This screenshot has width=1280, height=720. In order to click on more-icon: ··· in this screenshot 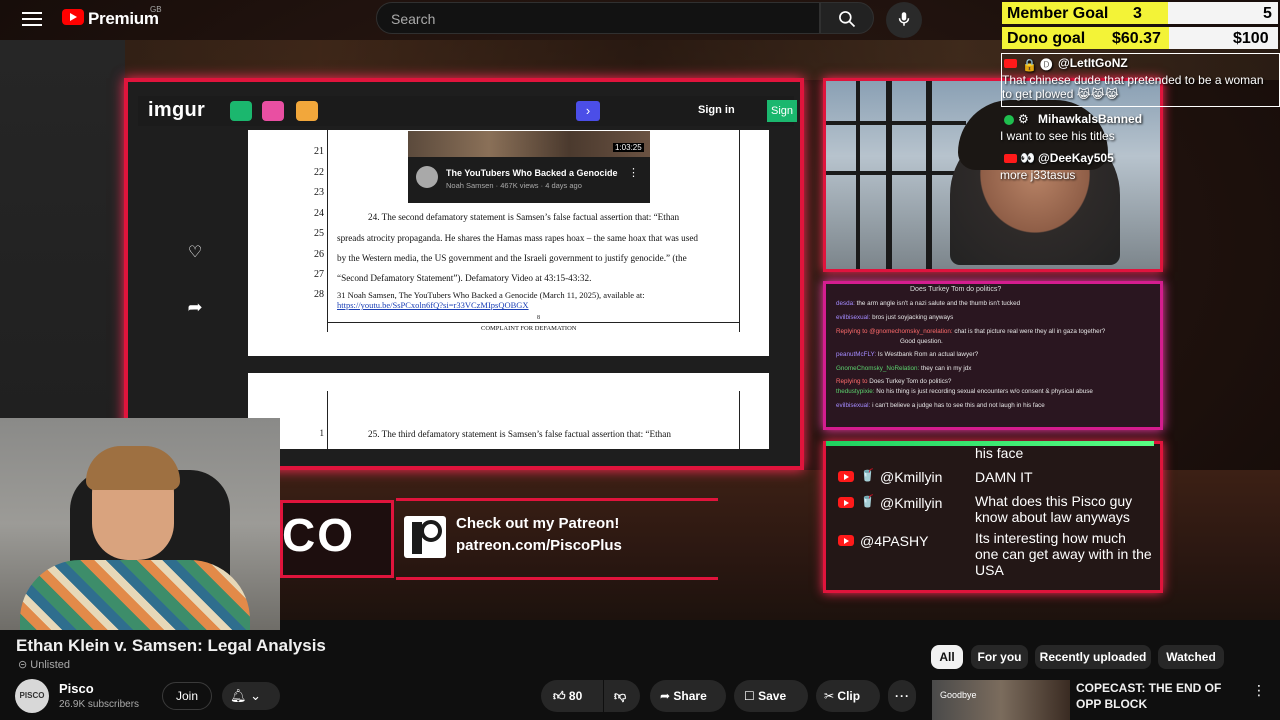, I will do `click(902, 696)`.